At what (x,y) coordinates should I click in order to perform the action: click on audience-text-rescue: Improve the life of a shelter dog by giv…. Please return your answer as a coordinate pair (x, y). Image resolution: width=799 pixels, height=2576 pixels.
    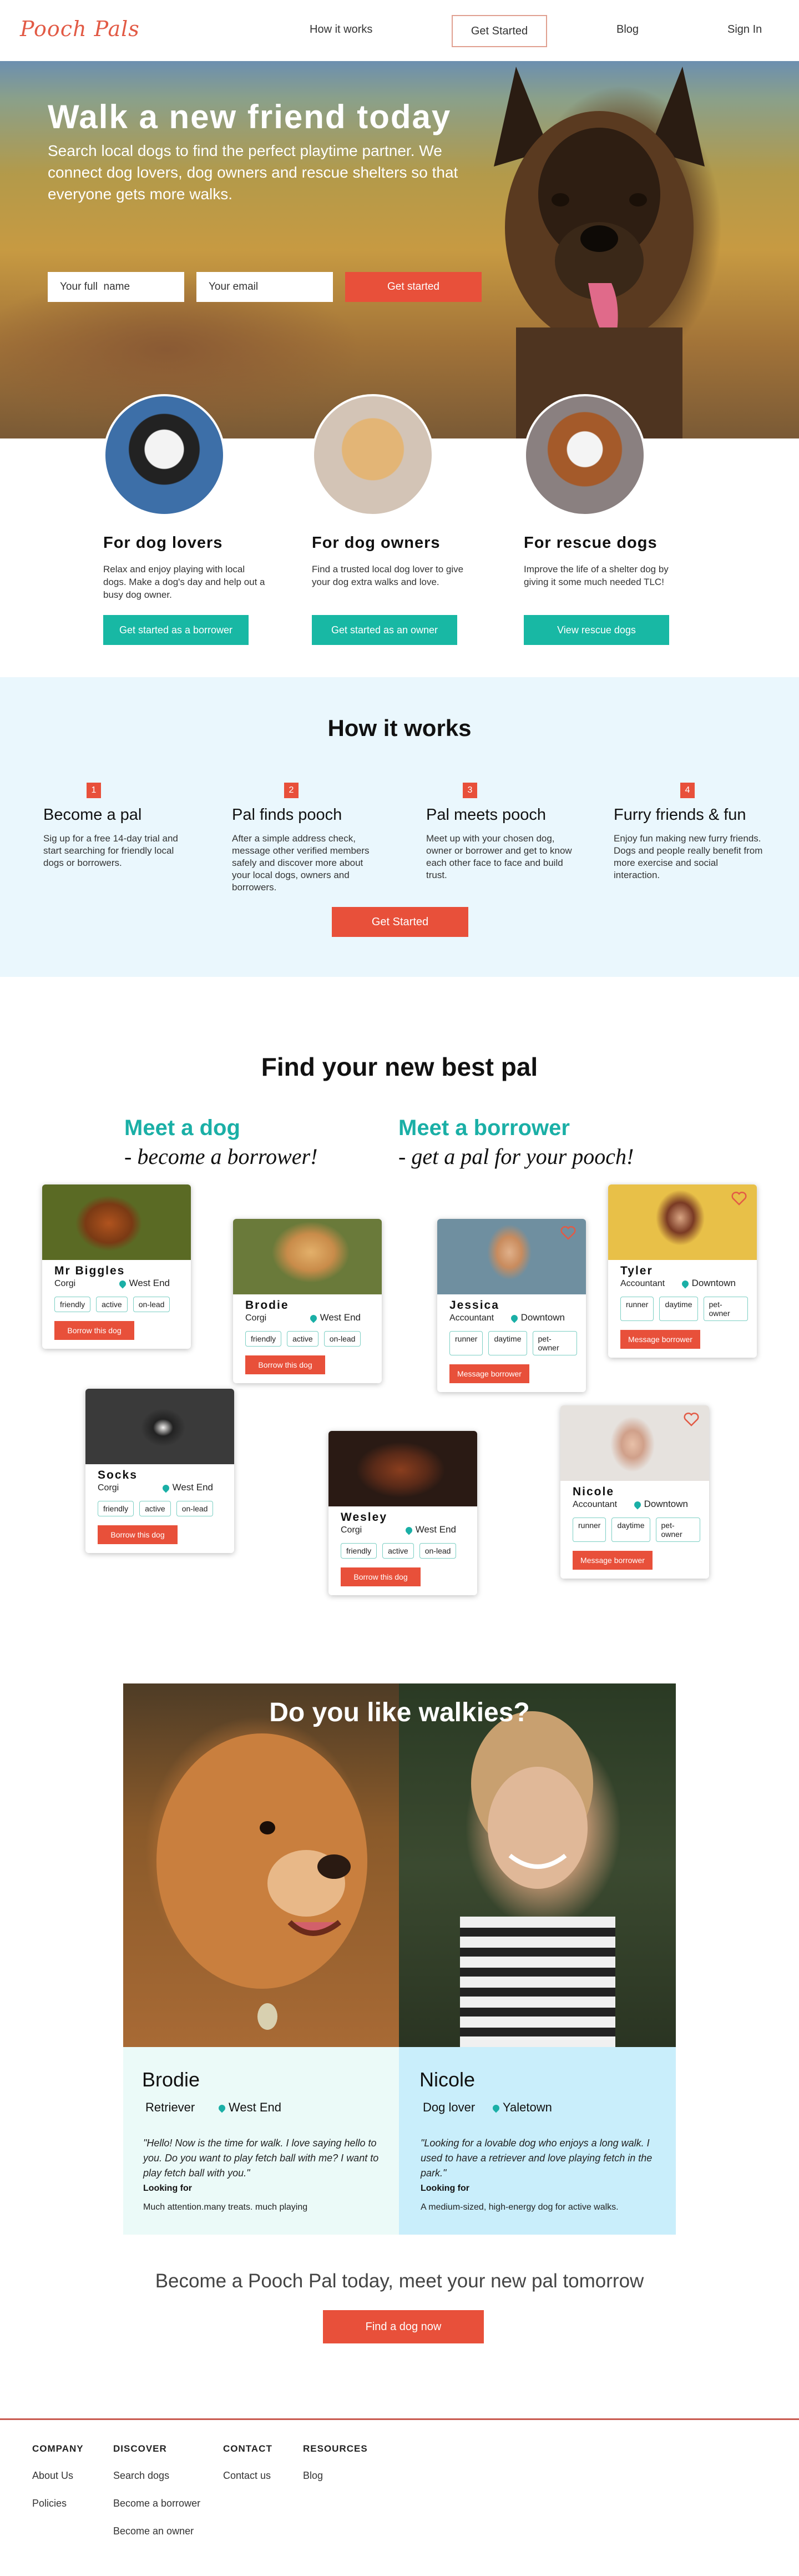
    Looking at the image, I should click on (596, 575).